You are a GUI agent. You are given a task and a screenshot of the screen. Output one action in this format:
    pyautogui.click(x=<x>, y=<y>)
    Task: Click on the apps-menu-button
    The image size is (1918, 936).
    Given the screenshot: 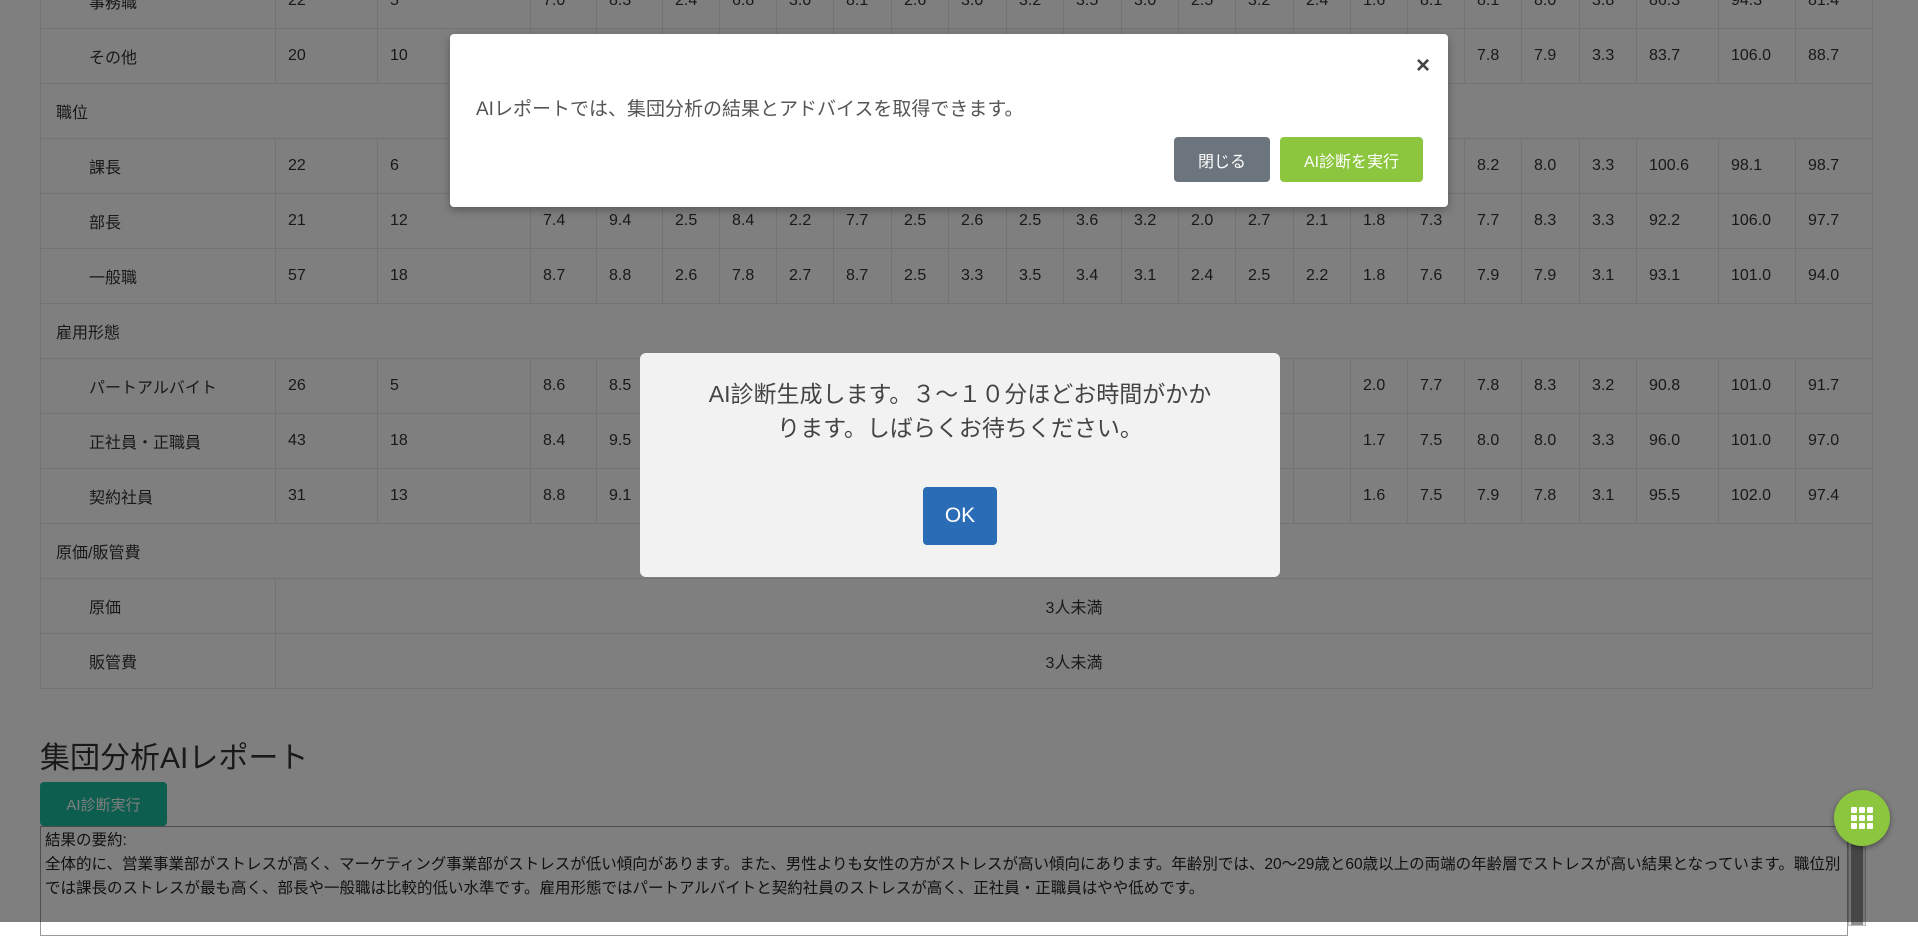 What is the action you would take?
    pyautogui.click(x=1862, y=818)
    